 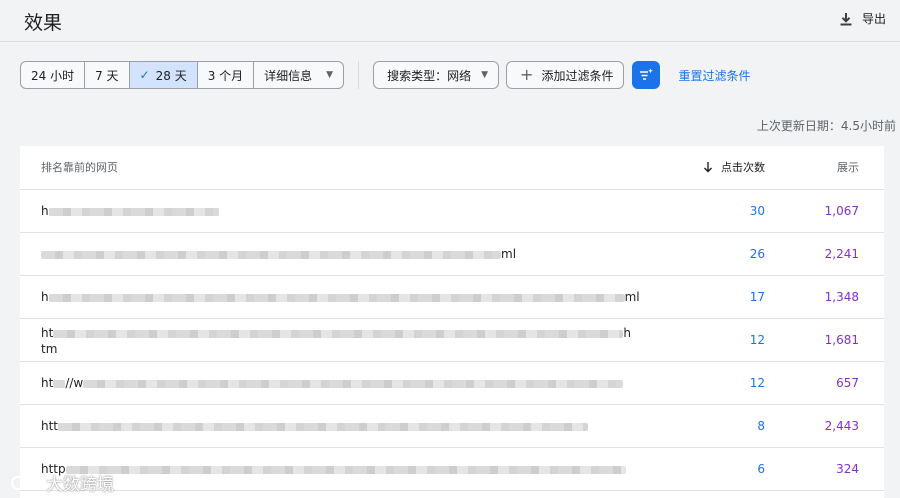 What do you see at coordinates (359, 75) in the screenshot?
I see `divider` at bounding box center [359, 75].